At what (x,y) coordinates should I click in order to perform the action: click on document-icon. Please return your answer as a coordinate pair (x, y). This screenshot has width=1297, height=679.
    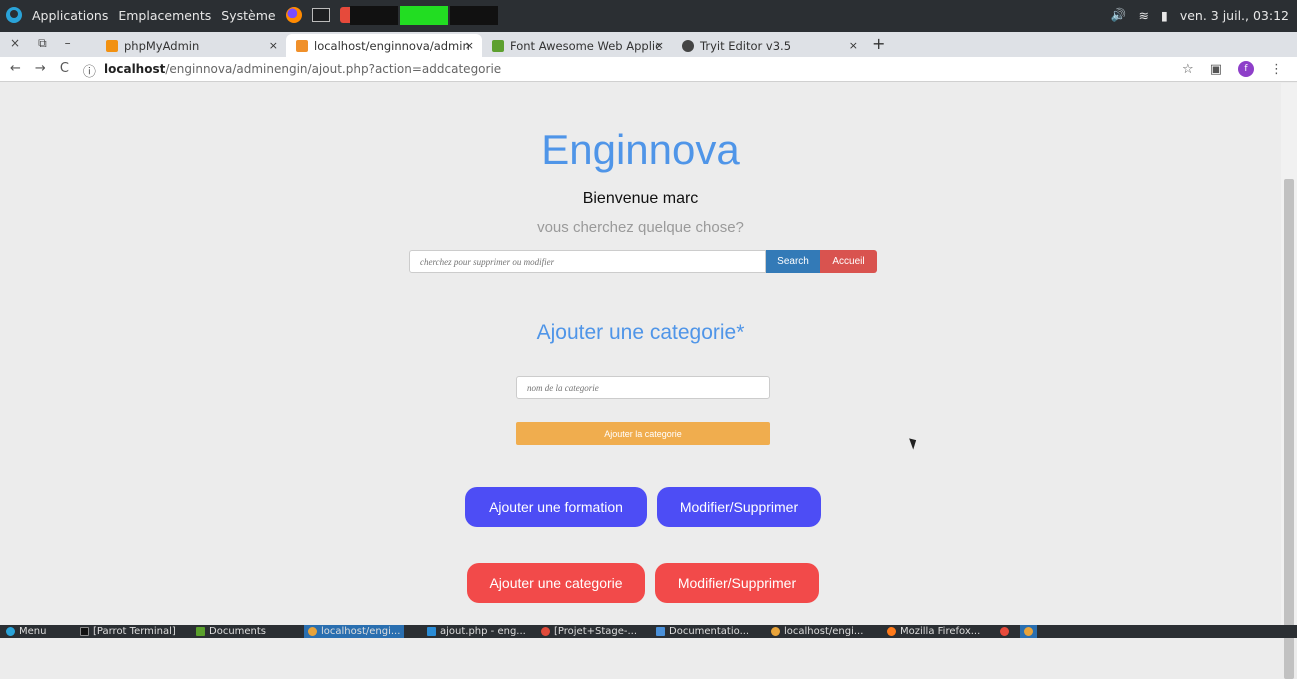
    Looking at the image, I should click on (545, 631).